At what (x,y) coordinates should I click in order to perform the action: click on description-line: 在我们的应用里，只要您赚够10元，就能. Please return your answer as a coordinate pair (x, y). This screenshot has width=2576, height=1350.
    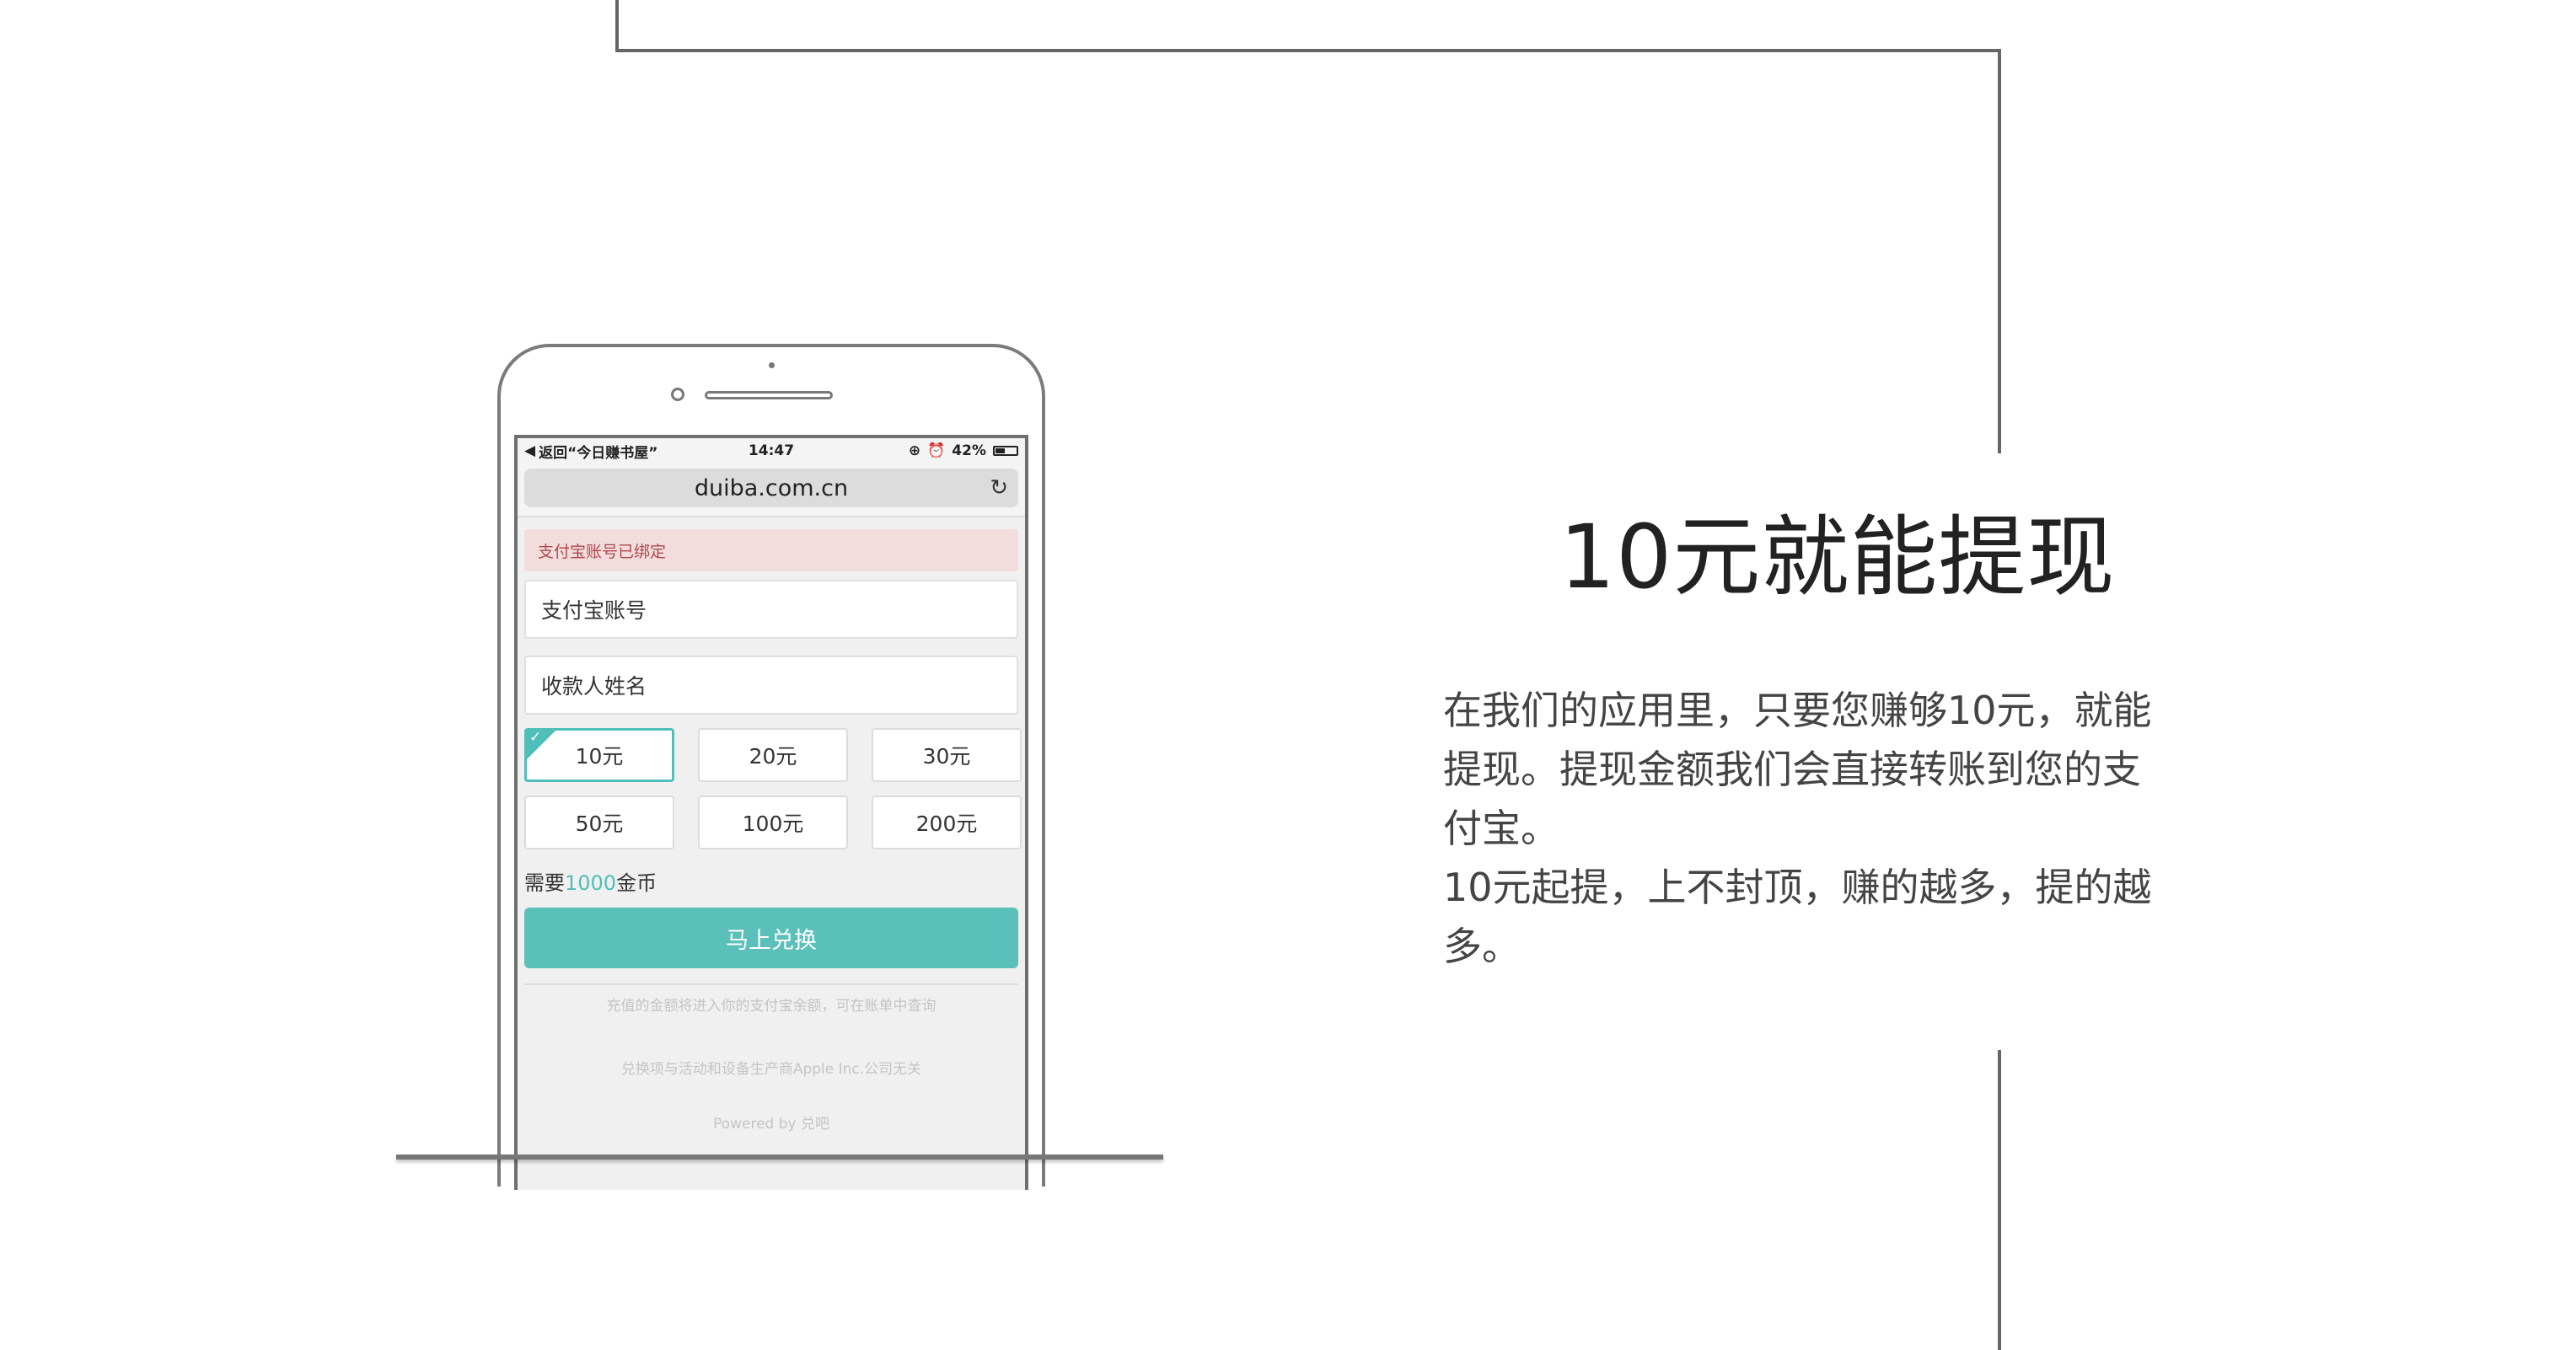
    Looking at the image, I should click on (1797, 710).